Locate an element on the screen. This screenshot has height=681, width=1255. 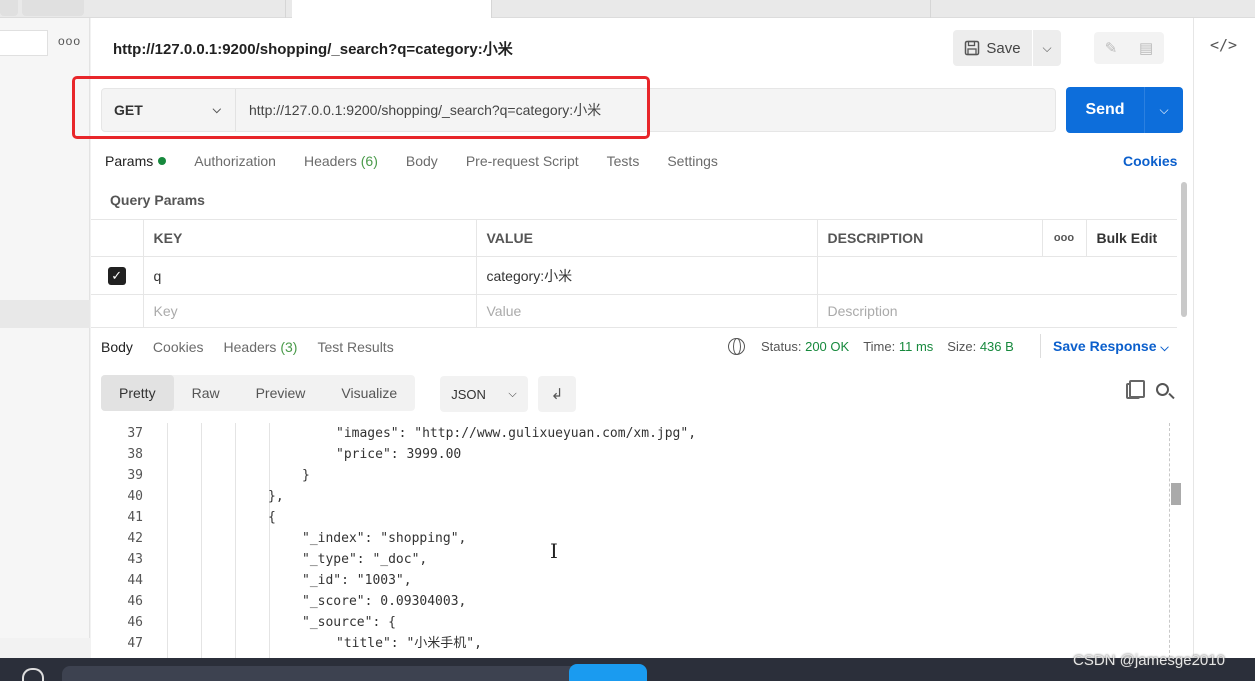
request-bar: GET ⌵ is located at coordinates (578, 110).